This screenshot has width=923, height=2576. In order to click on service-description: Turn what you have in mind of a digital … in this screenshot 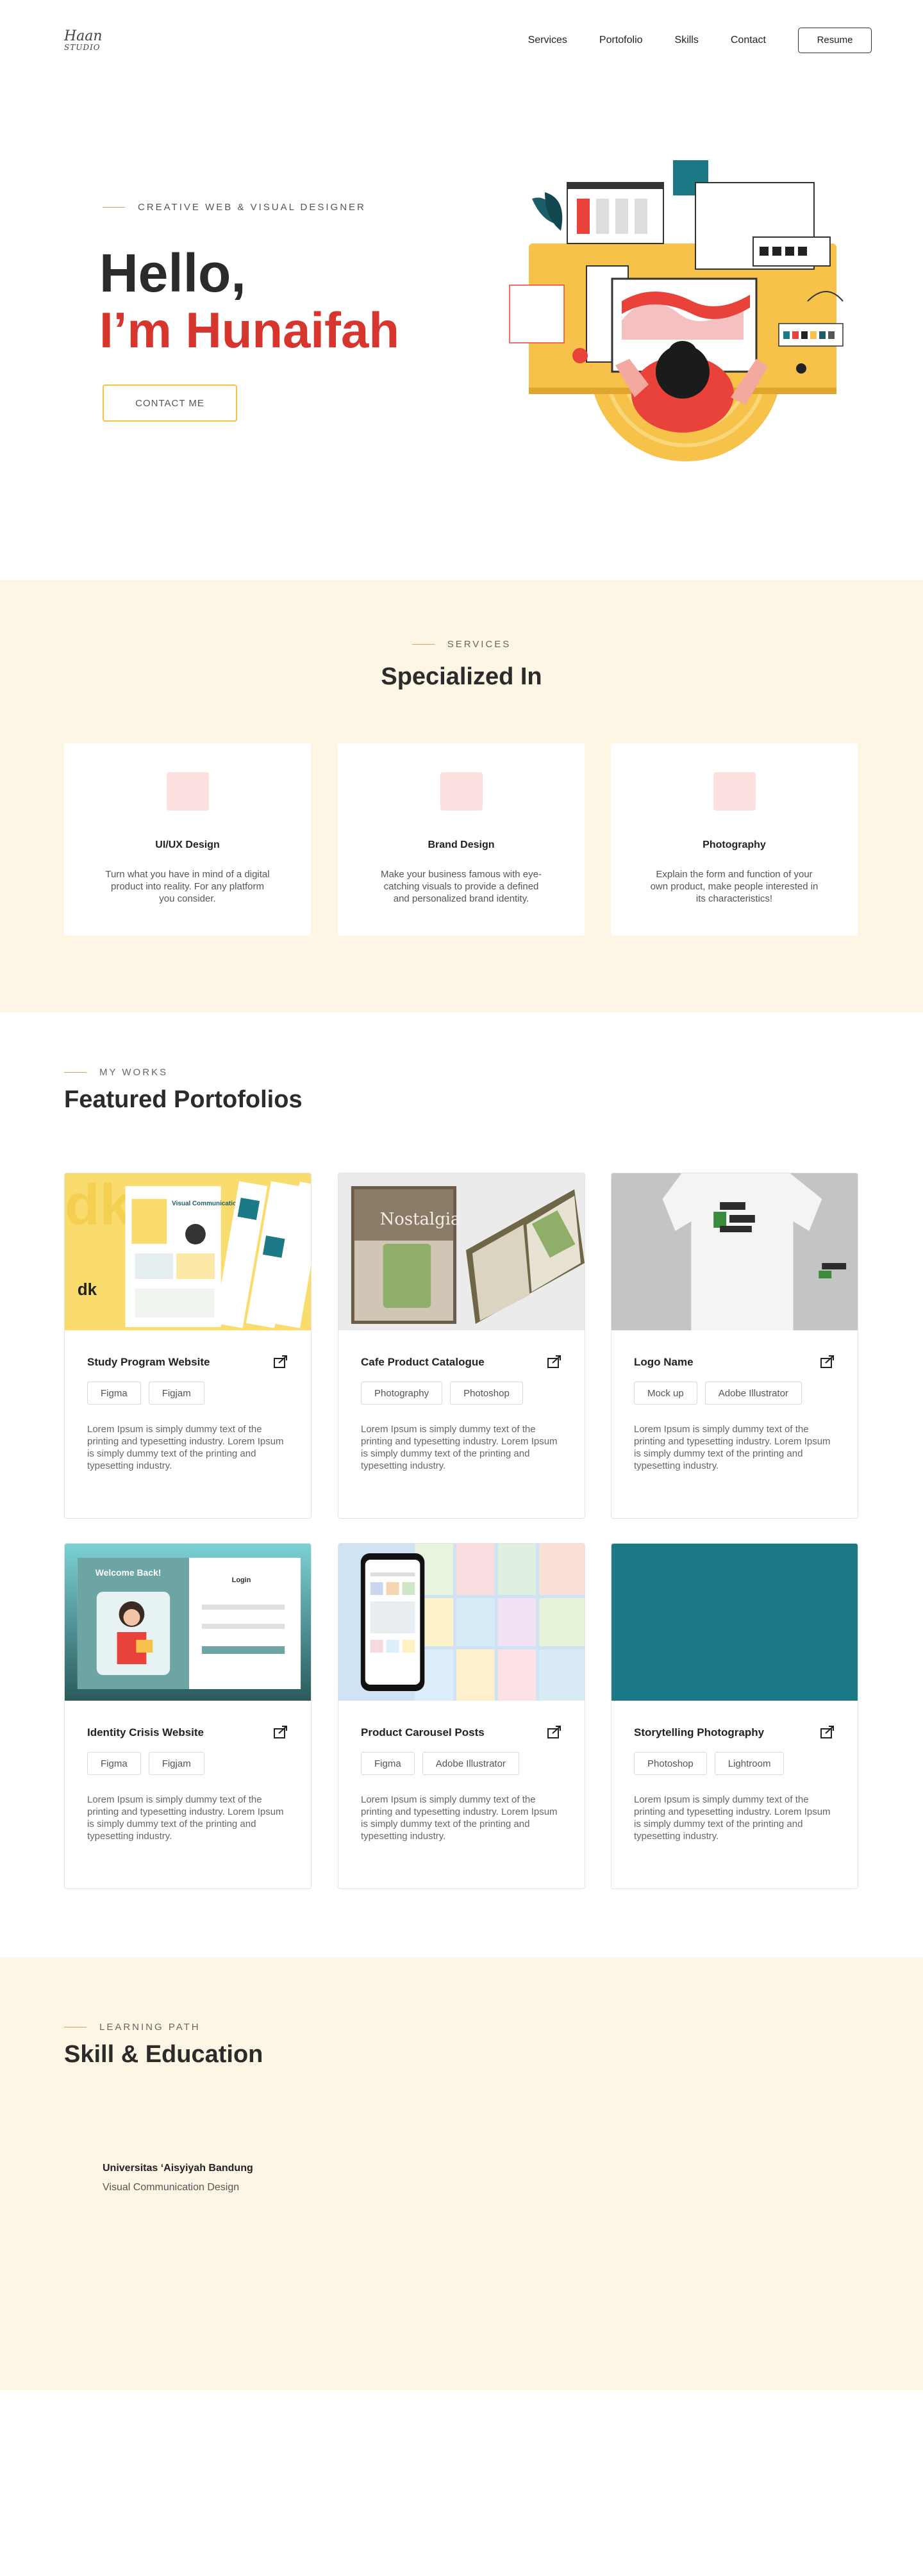, I will do `click(188, 886)`.